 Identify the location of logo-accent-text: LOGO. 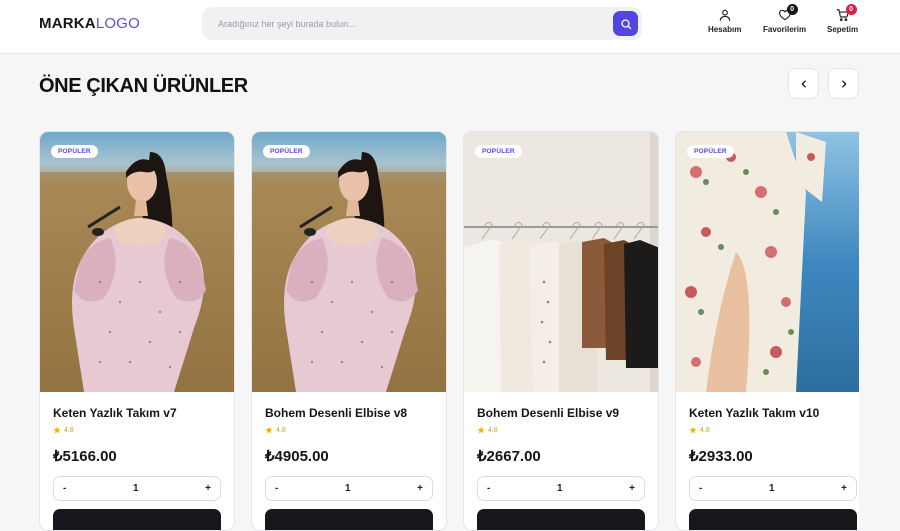
(117, 23).